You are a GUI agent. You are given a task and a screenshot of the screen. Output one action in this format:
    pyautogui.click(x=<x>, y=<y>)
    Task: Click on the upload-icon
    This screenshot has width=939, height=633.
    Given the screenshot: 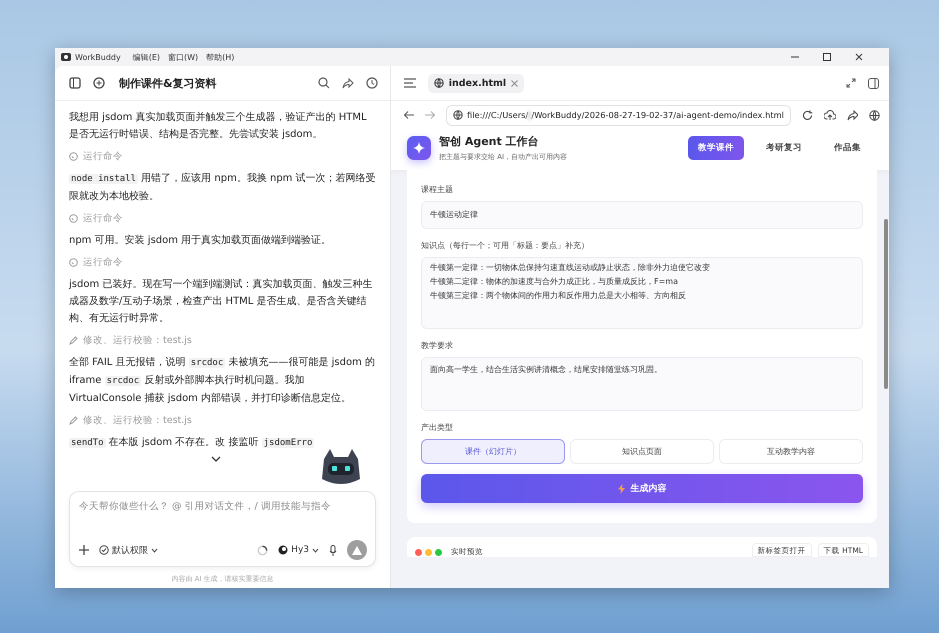 What is the action you would take?
    pyautogui.click(x=830, y=115)
    